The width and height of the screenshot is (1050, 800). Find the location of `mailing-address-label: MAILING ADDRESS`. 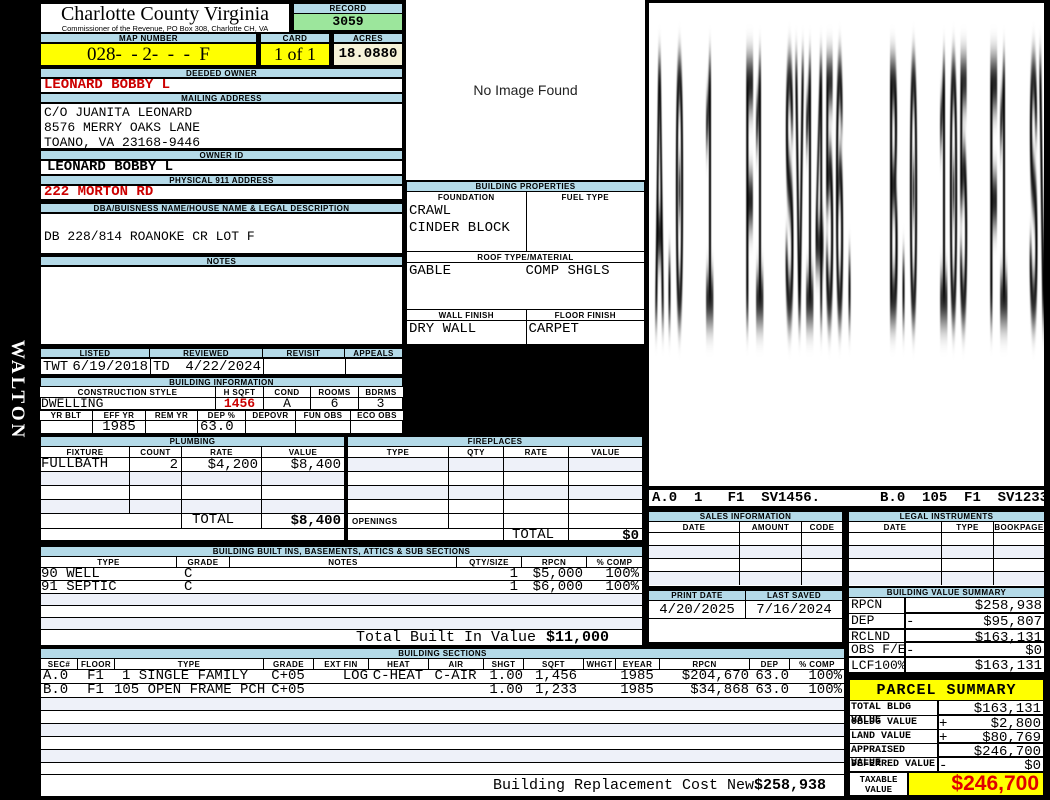

mailing-address-label: MAILING ADDRESS is located at coordinates (221, 98).